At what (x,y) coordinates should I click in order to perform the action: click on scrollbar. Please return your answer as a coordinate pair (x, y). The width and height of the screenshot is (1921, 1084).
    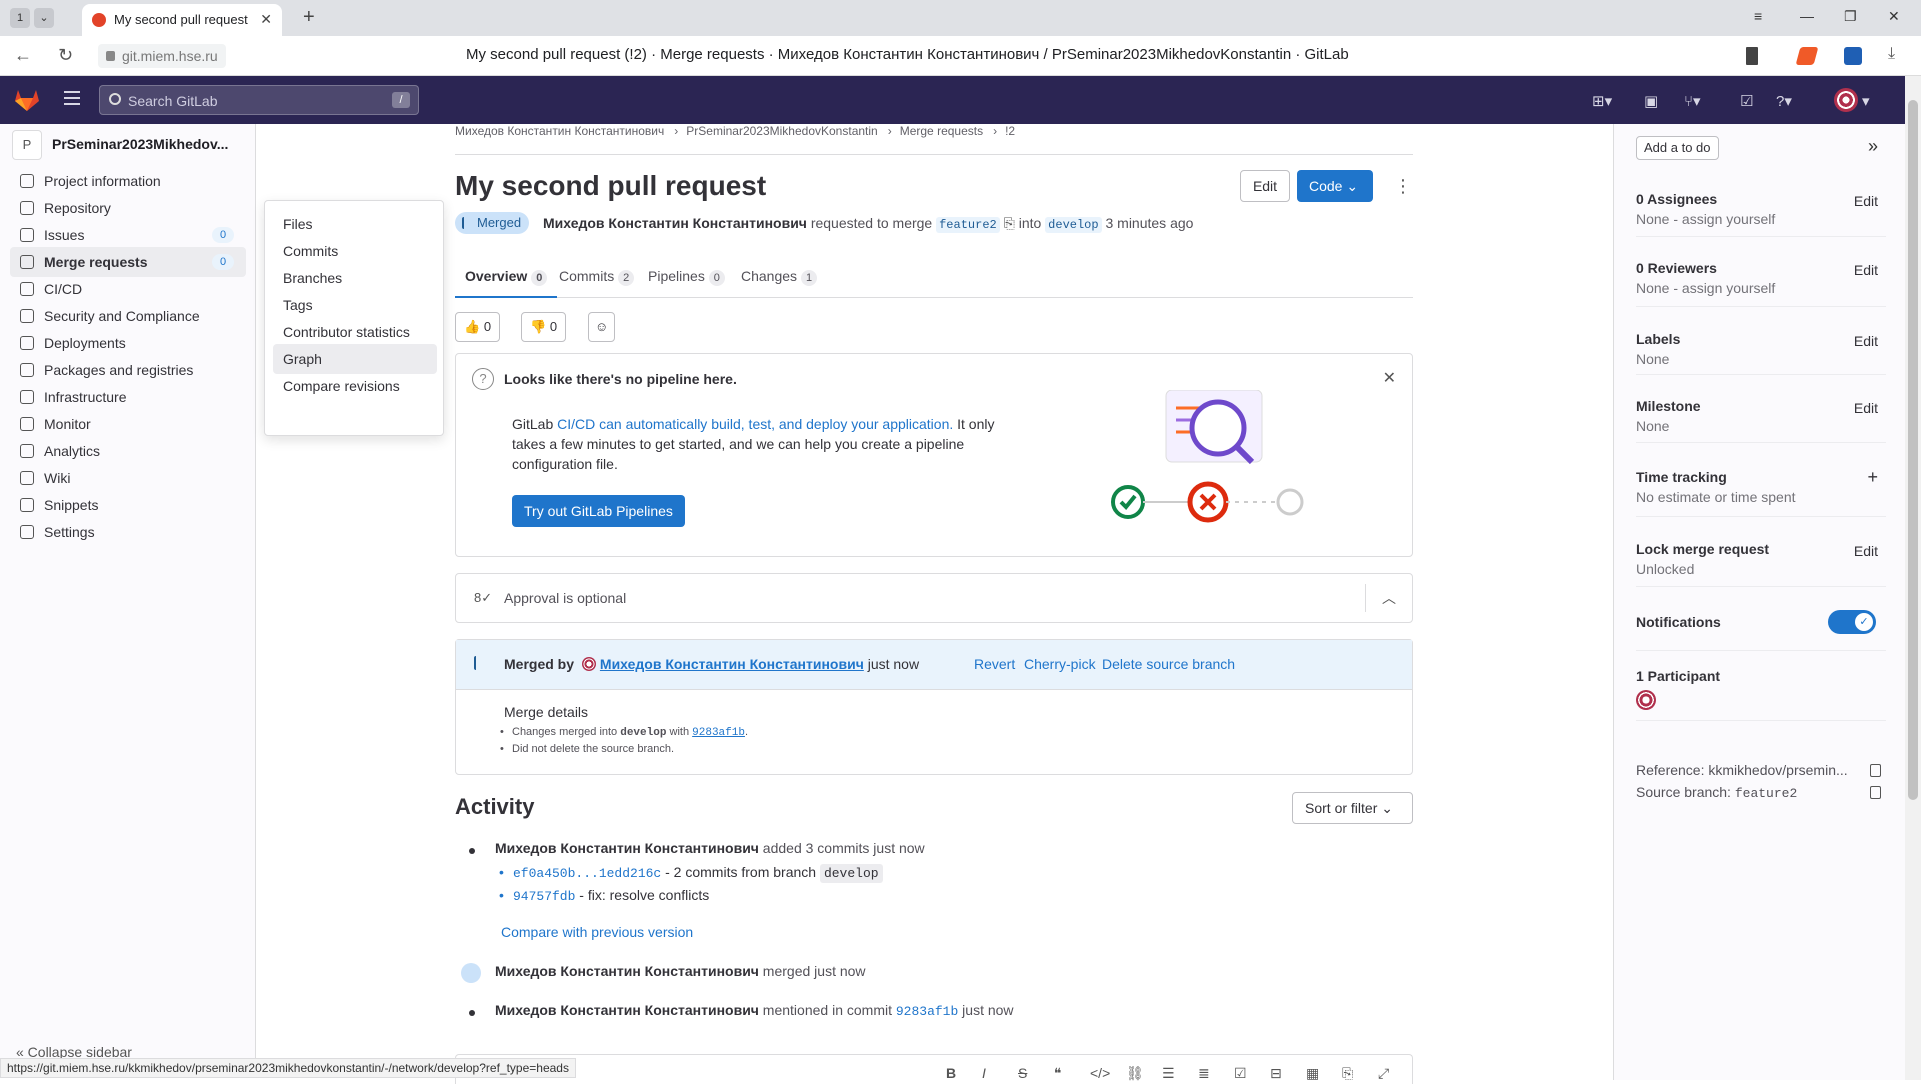
    Looking at the image, I should click on (1913, 578).